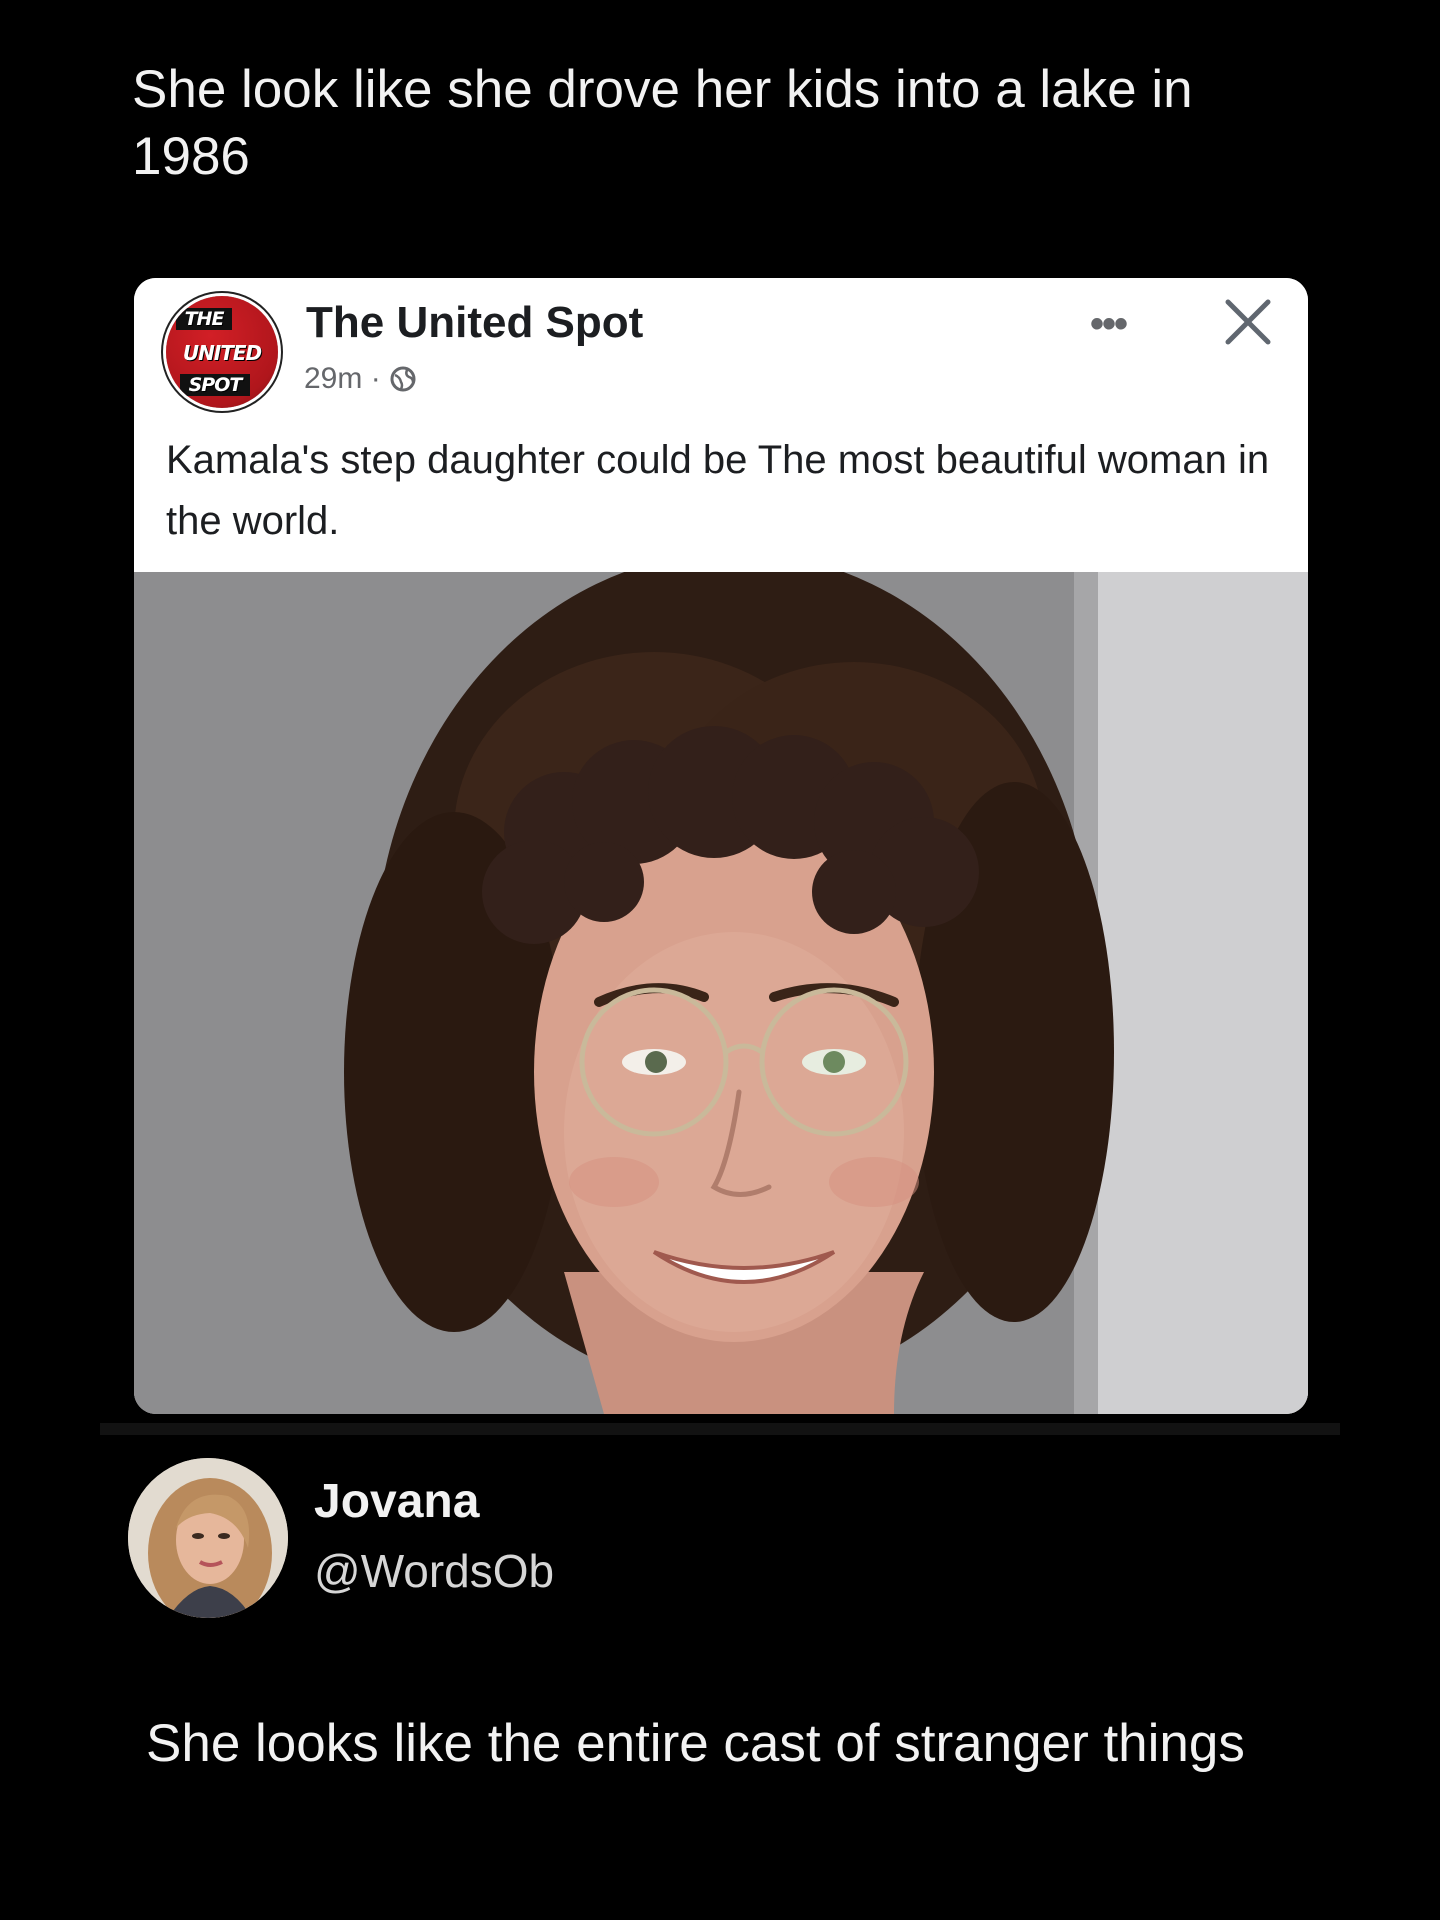  What do you see at coordinates (474, 323) in the screenshot?
I see `page-name: The United Spot` at bounding box center [474, 323].